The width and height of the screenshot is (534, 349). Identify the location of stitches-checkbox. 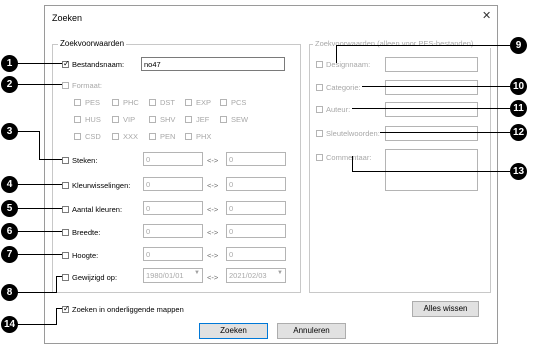
(65, 160).